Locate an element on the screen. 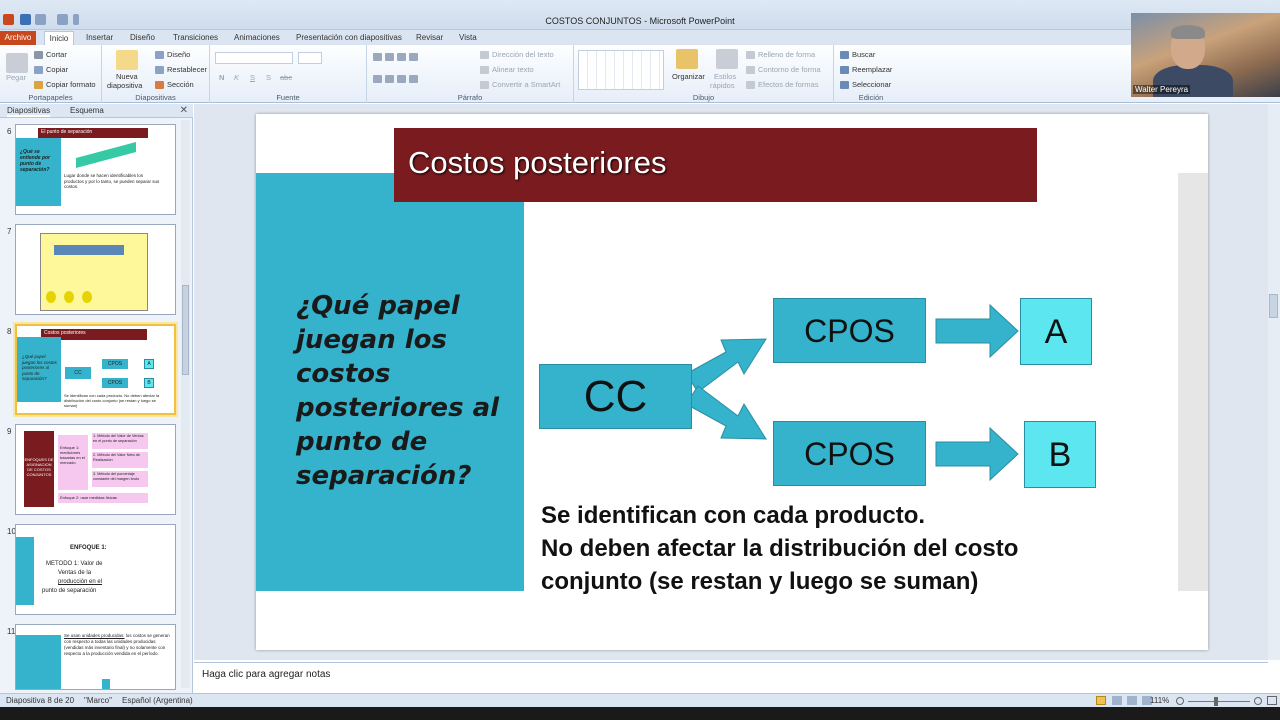 Image resolution: width=1280 pixels, height=720 pixels. taskbar-strip is located at coordinates (640, 713).